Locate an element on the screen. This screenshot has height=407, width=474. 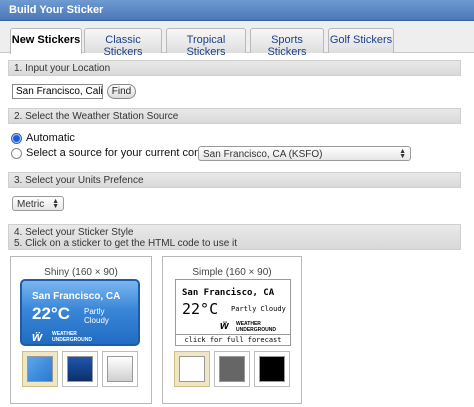
tab-sports-stickers: Sports Stickers is located at coordinates (287, 43).